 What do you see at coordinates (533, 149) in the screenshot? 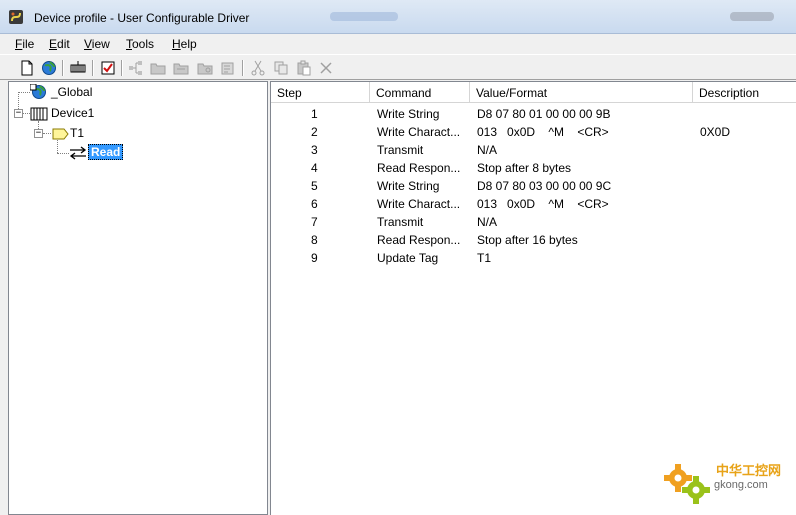
I see `table-row: 3 Transmit N/A` at bounding box center [533, 149].